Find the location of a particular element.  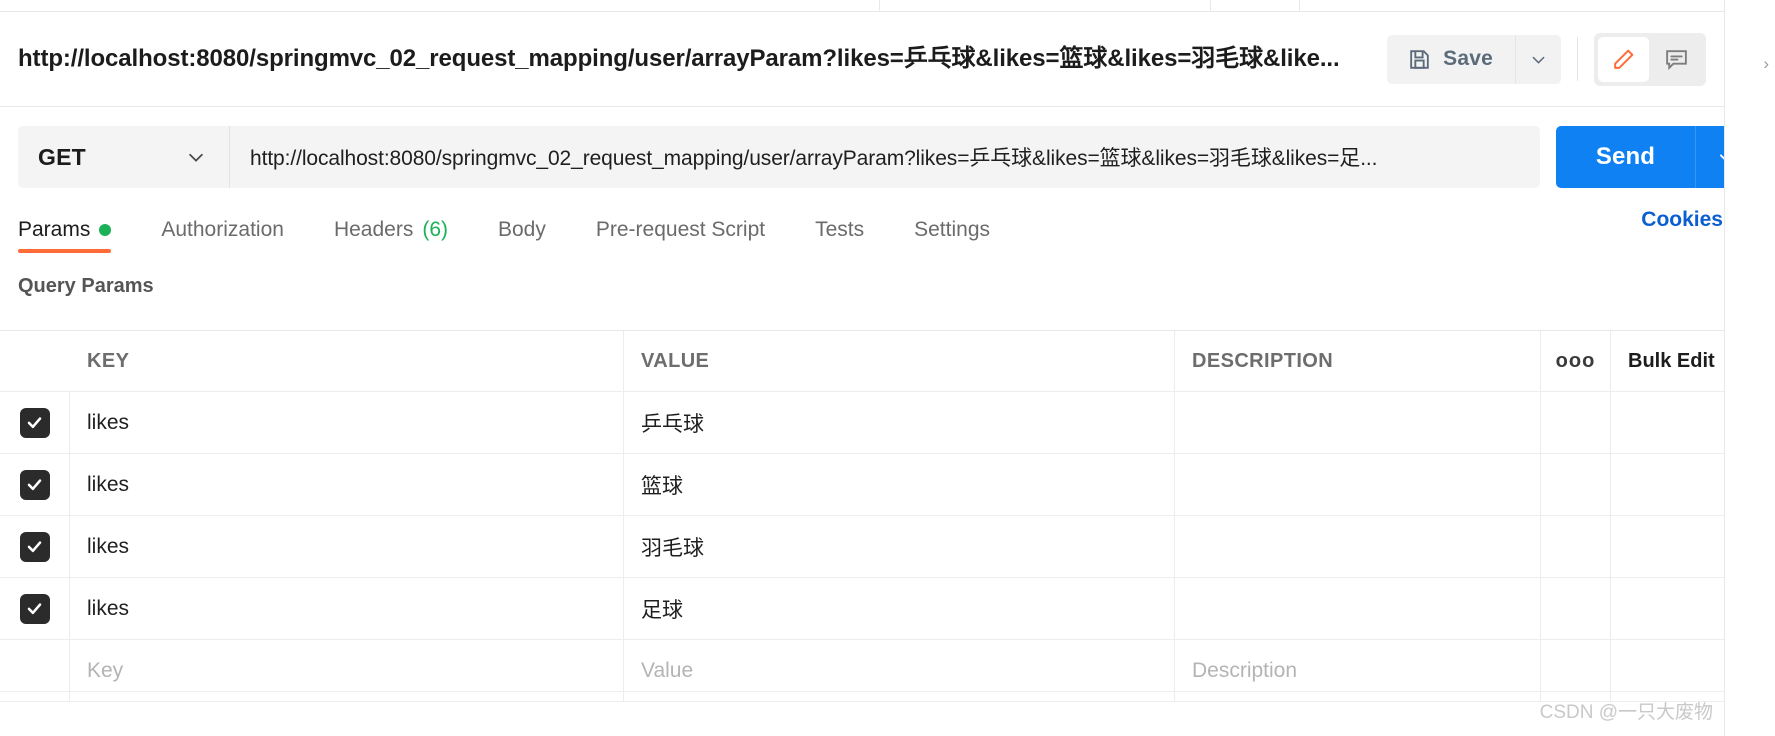

tab-tests: Tests is located at coordinates (839, 229).